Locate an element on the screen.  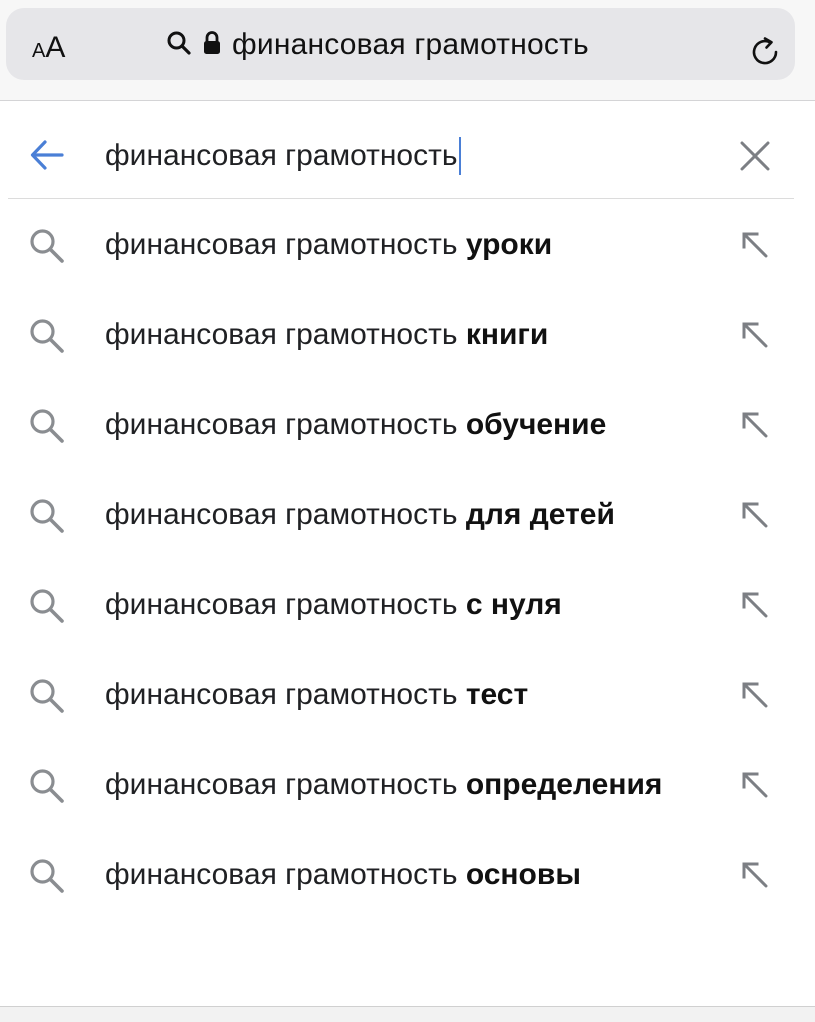
search-input: финансовая грамотность is located at coordinates (283, 156).